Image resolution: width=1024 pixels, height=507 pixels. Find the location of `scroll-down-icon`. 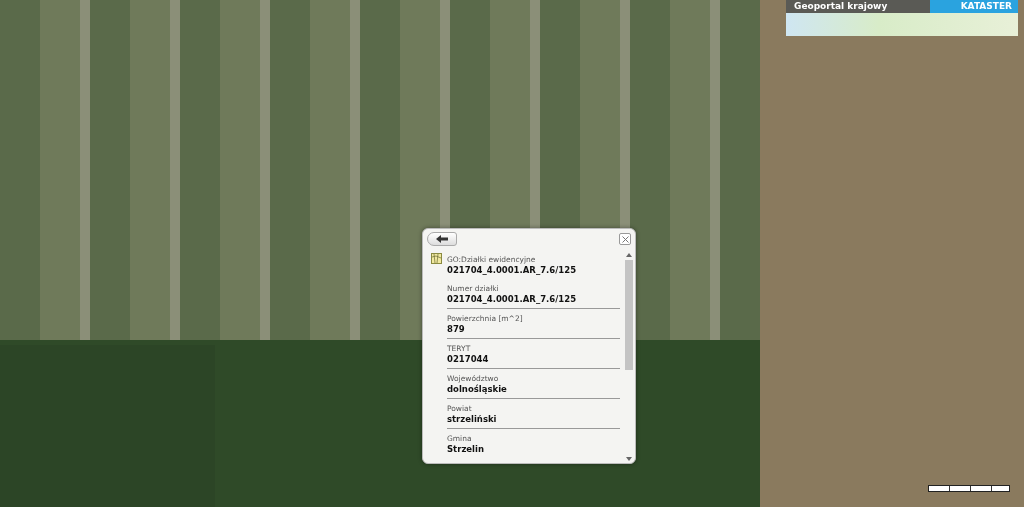

scroll-down-icon is located at coordinates (628, 459).